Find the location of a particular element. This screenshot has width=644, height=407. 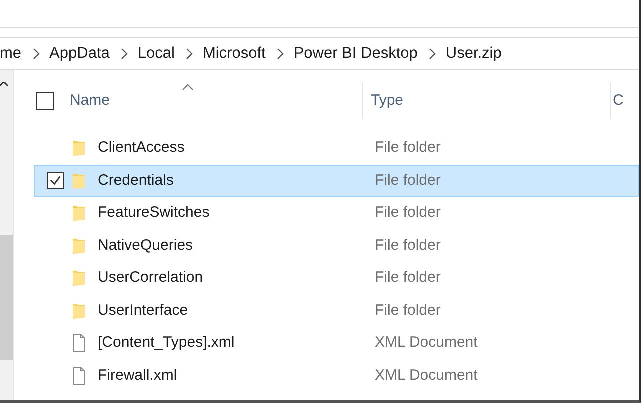

file-name: FeatureSwitches is located at coordinates (154, 213).